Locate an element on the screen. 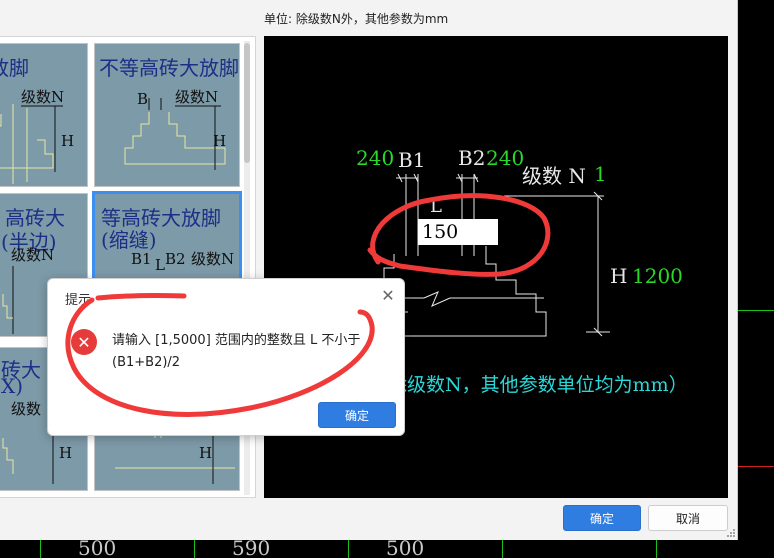  ok-button: 确定 is located at coordinates (602, 518).